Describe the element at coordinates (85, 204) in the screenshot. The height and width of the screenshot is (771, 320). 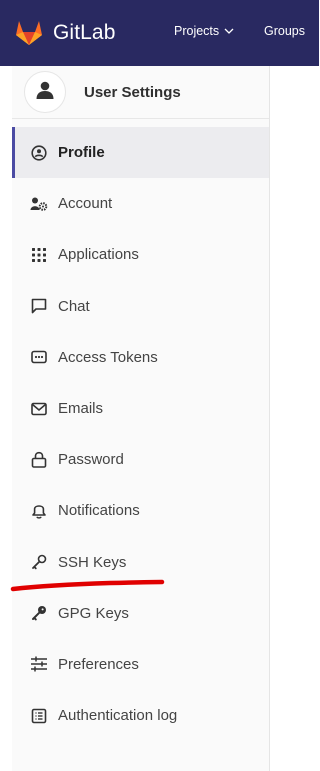
I see `sidebar-item-label: Account` at that location.